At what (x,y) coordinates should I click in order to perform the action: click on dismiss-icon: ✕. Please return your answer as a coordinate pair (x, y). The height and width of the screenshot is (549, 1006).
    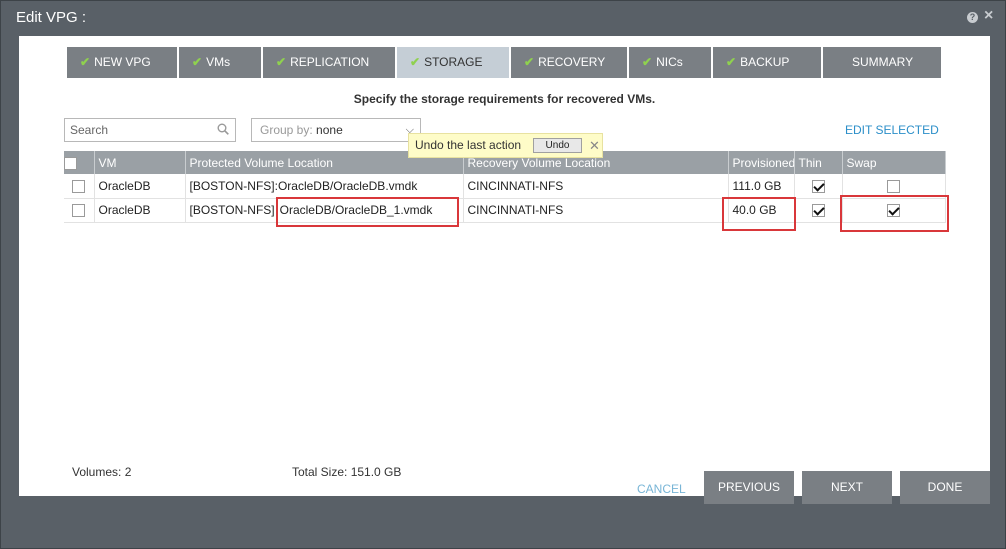
    Looking at the image, I should click on (594, 145).